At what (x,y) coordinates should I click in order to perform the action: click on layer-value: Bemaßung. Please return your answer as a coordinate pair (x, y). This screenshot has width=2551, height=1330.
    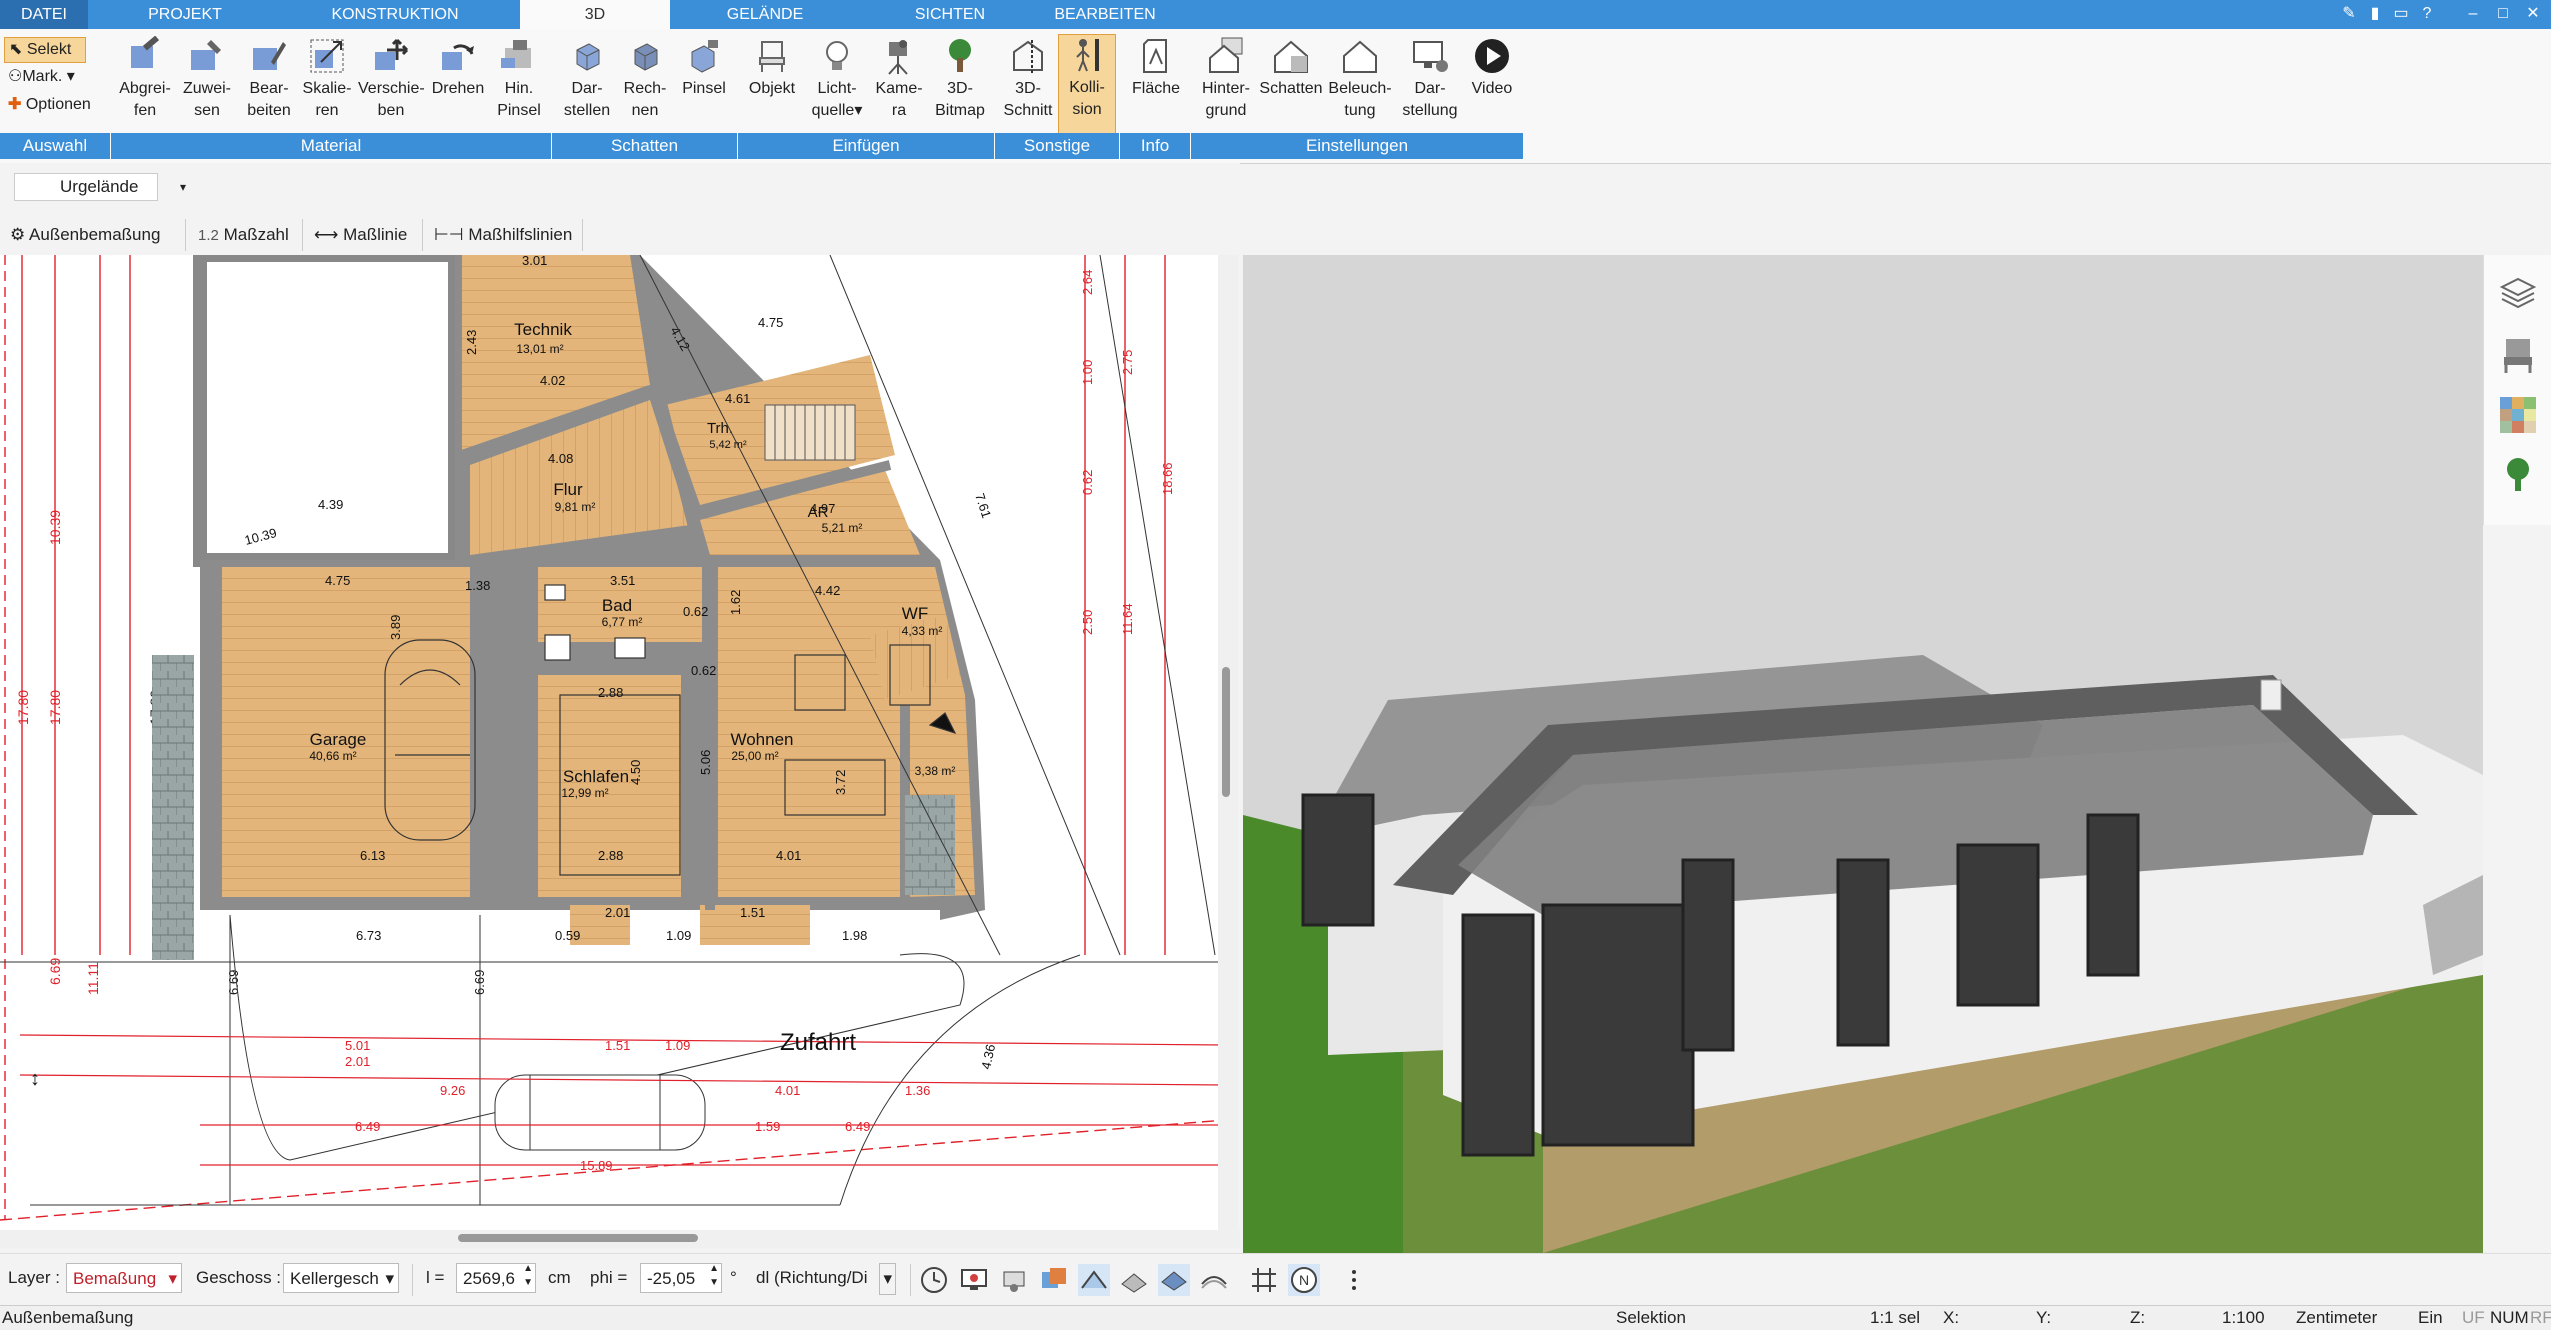
    Looking at the image, I should click on (115, 1278).